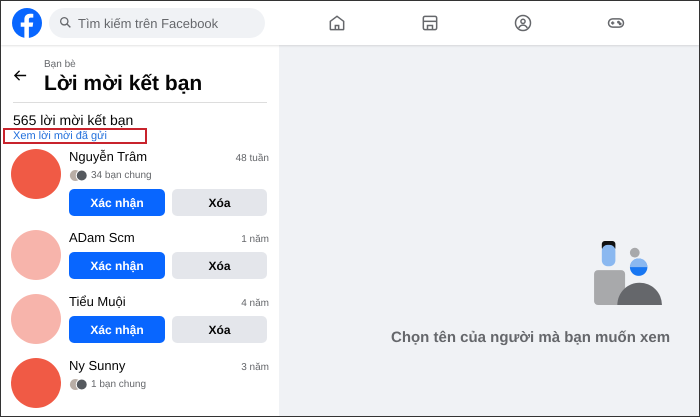 Image resolution: width=700 pixels, height=417 pixels. I want to click on request-time: 1 năm, so click(255, 239).